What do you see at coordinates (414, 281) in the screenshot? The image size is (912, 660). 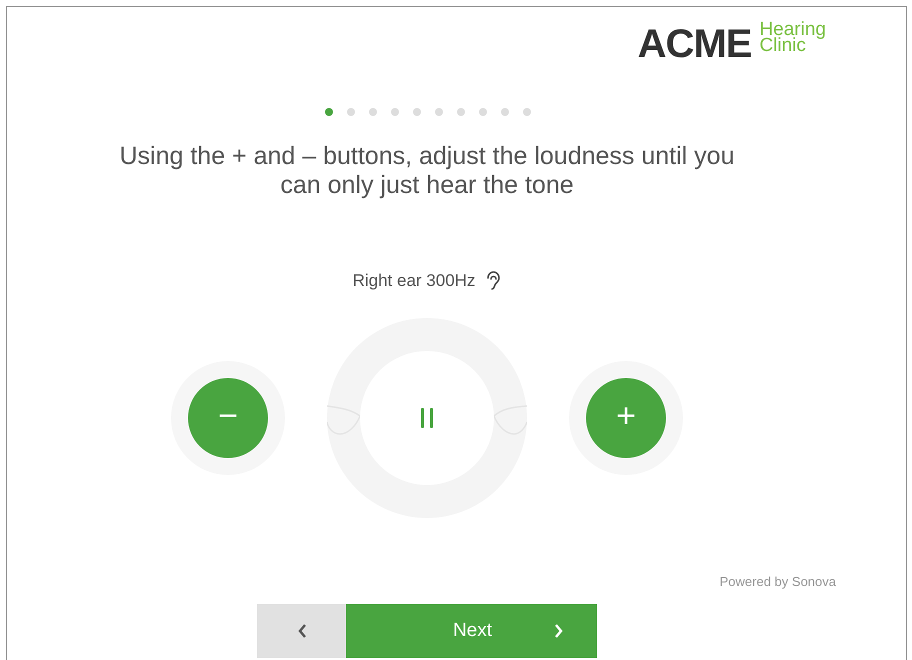 I see `tone-label: Right ear 300Hz` at bounding box center [414, 281].